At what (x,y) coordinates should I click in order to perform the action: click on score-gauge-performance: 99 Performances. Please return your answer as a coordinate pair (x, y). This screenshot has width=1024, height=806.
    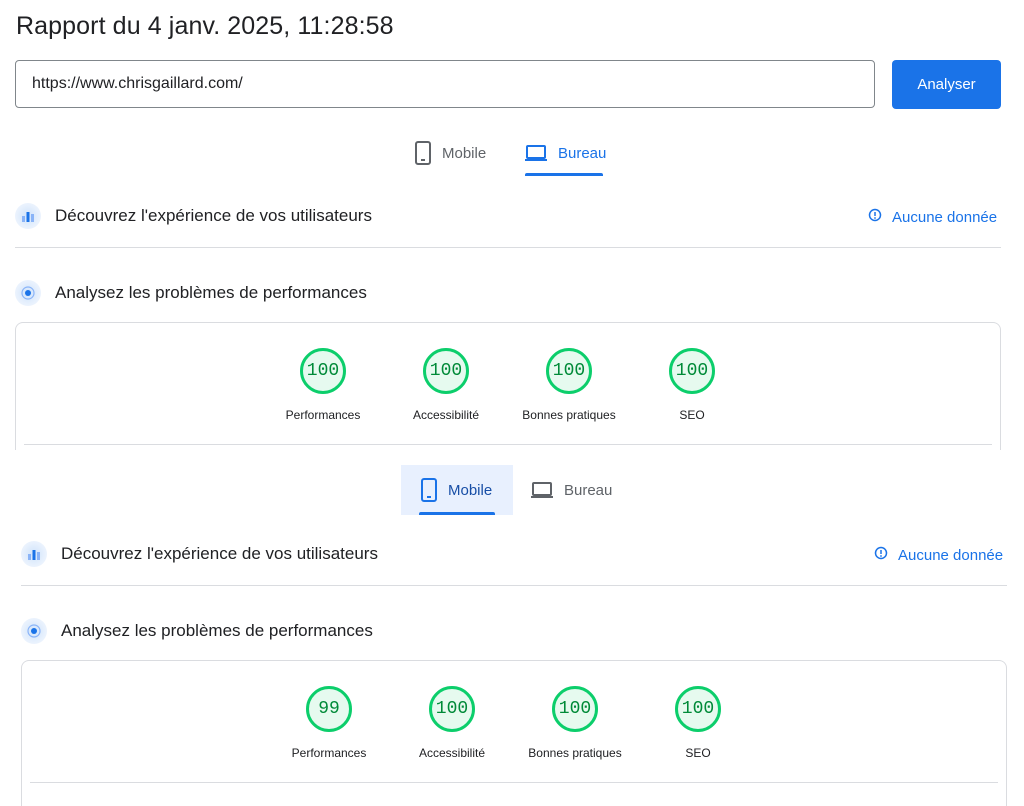
    Looking at the image, I should click on (329, 723).